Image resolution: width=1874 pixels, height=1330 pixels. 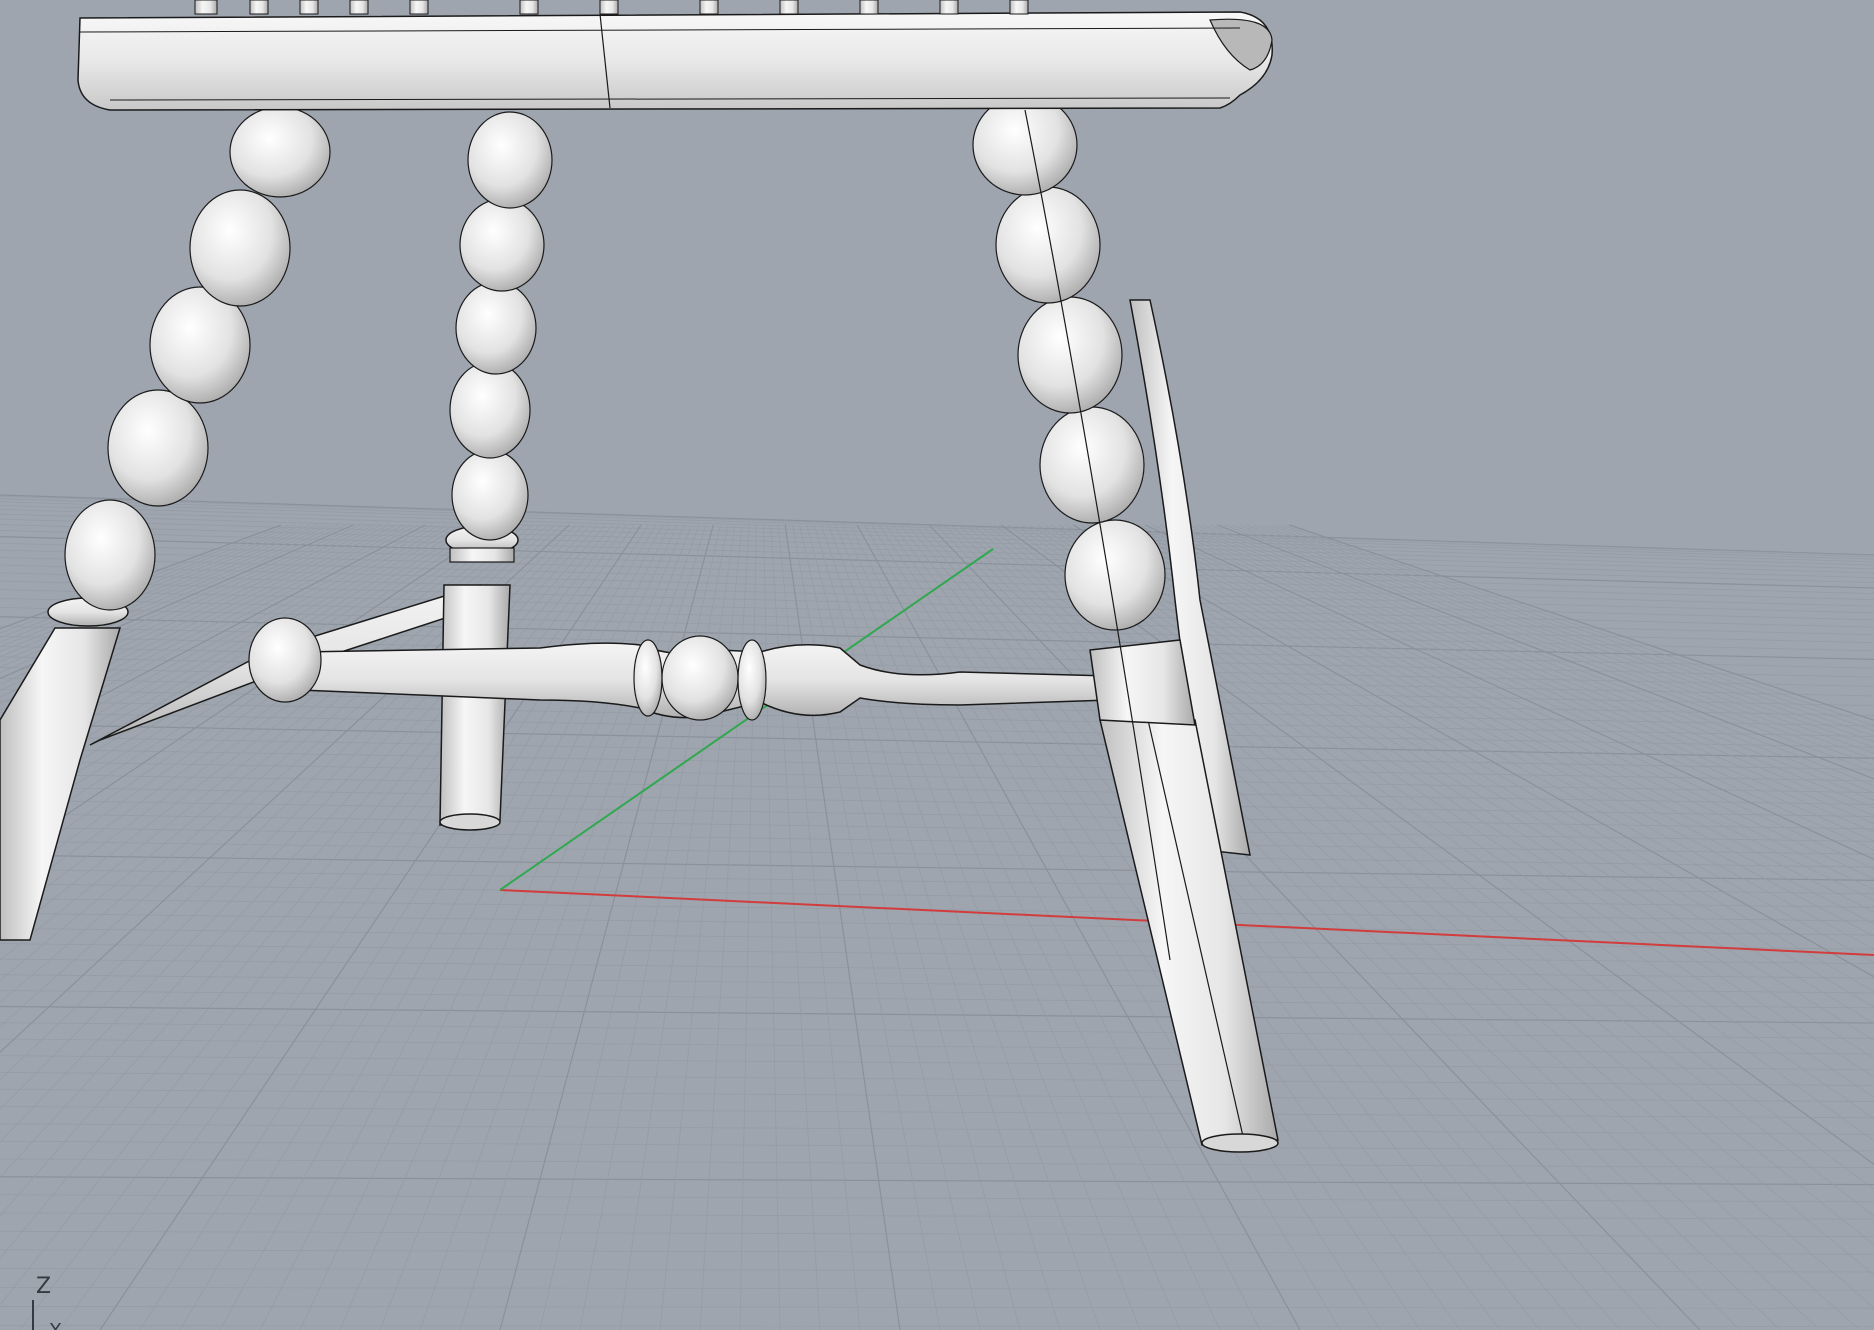 What do you see at coordinates (470, 822) in the screenshot?
I see `back-left-leg-foot` at bounding box center [470, 822].